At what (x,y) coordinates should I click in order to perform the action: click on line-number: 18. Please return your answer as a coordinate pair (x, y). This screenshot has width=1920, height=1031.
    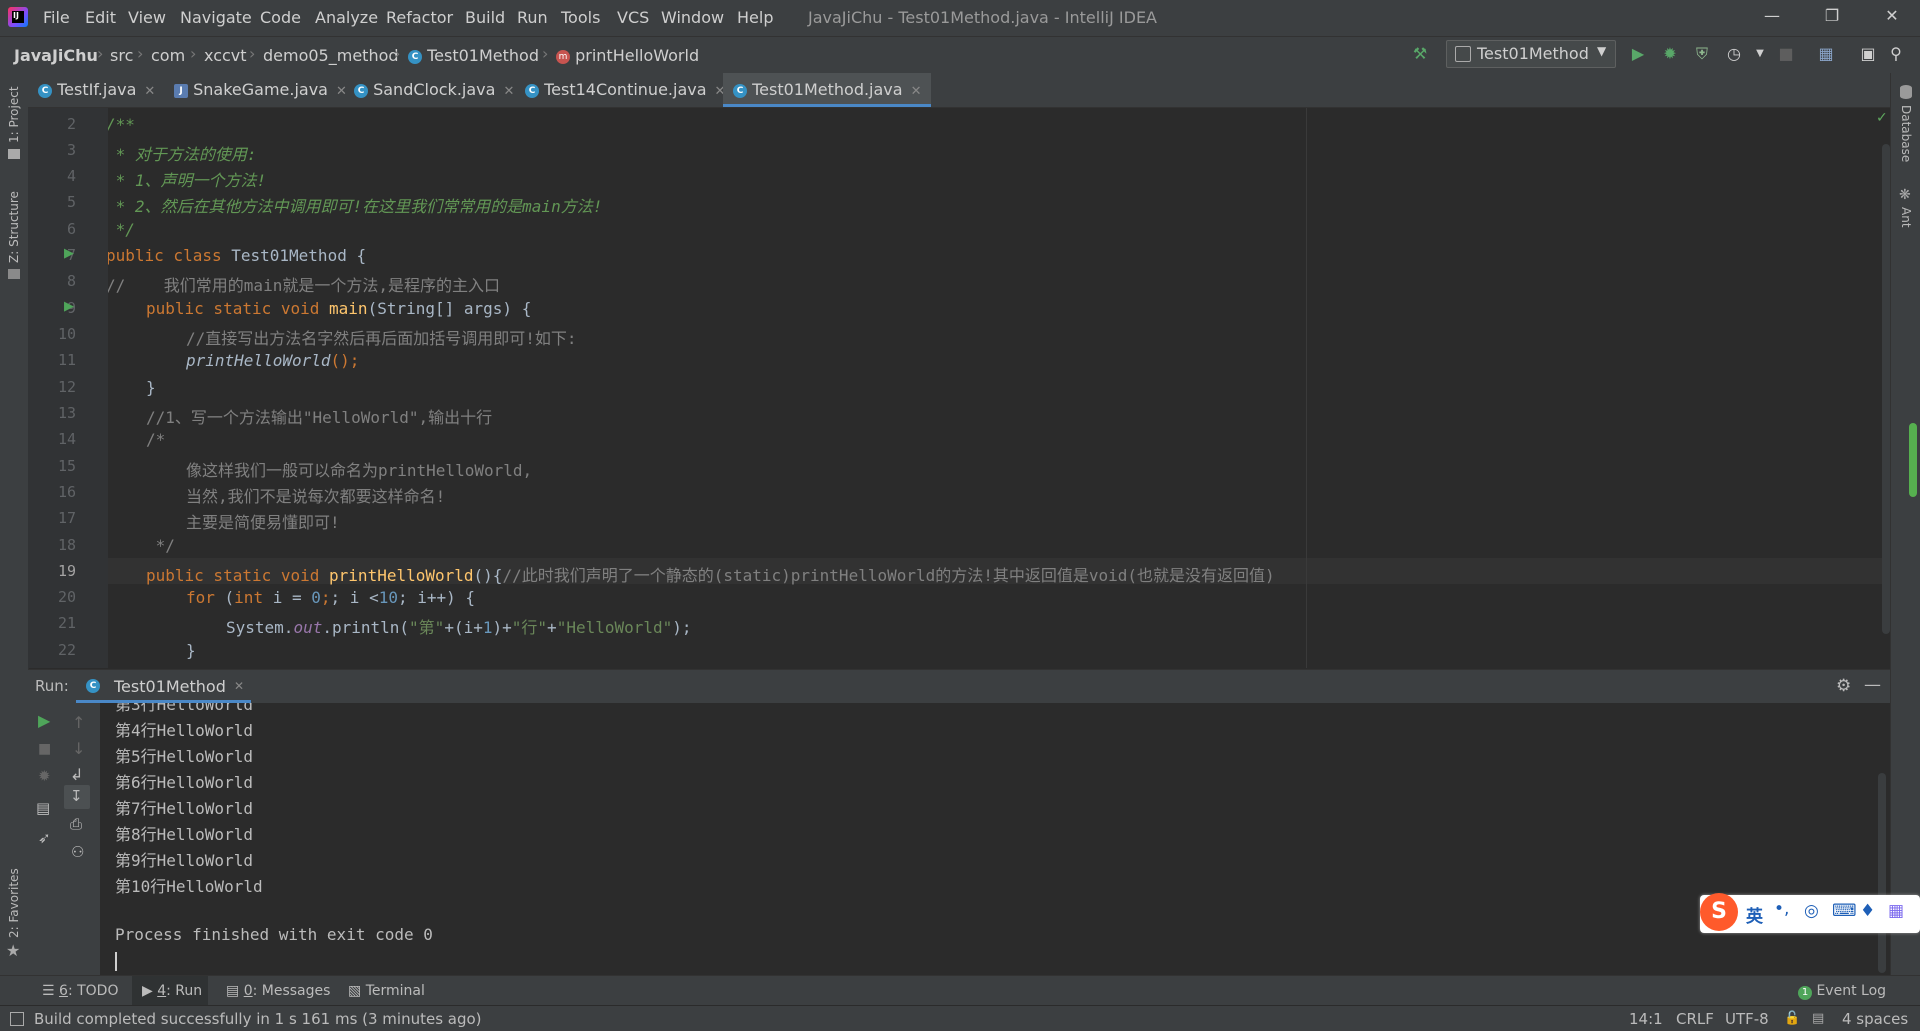
    Looking at the image, I should click on (66, 545).